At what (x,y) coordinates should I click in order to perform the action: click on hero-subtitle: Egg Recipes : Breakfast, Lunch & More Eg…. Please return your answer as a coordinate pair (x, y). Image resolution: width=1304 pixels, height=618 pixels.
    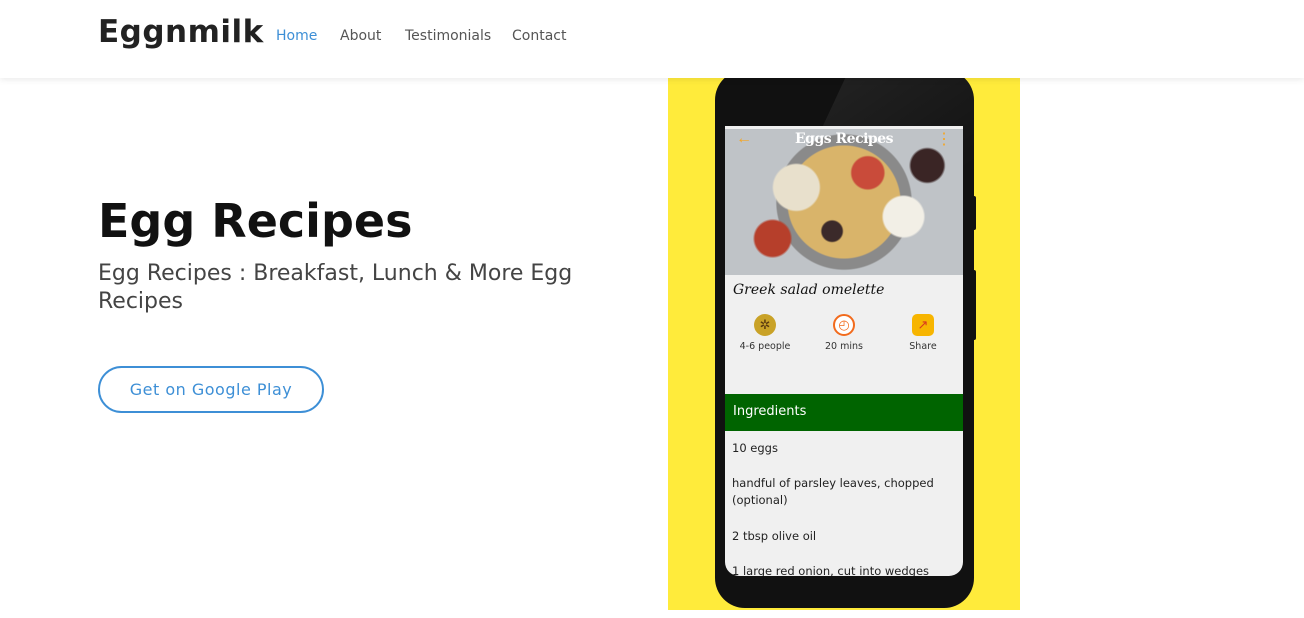
    Looking at the image, I should click on (335, 287).